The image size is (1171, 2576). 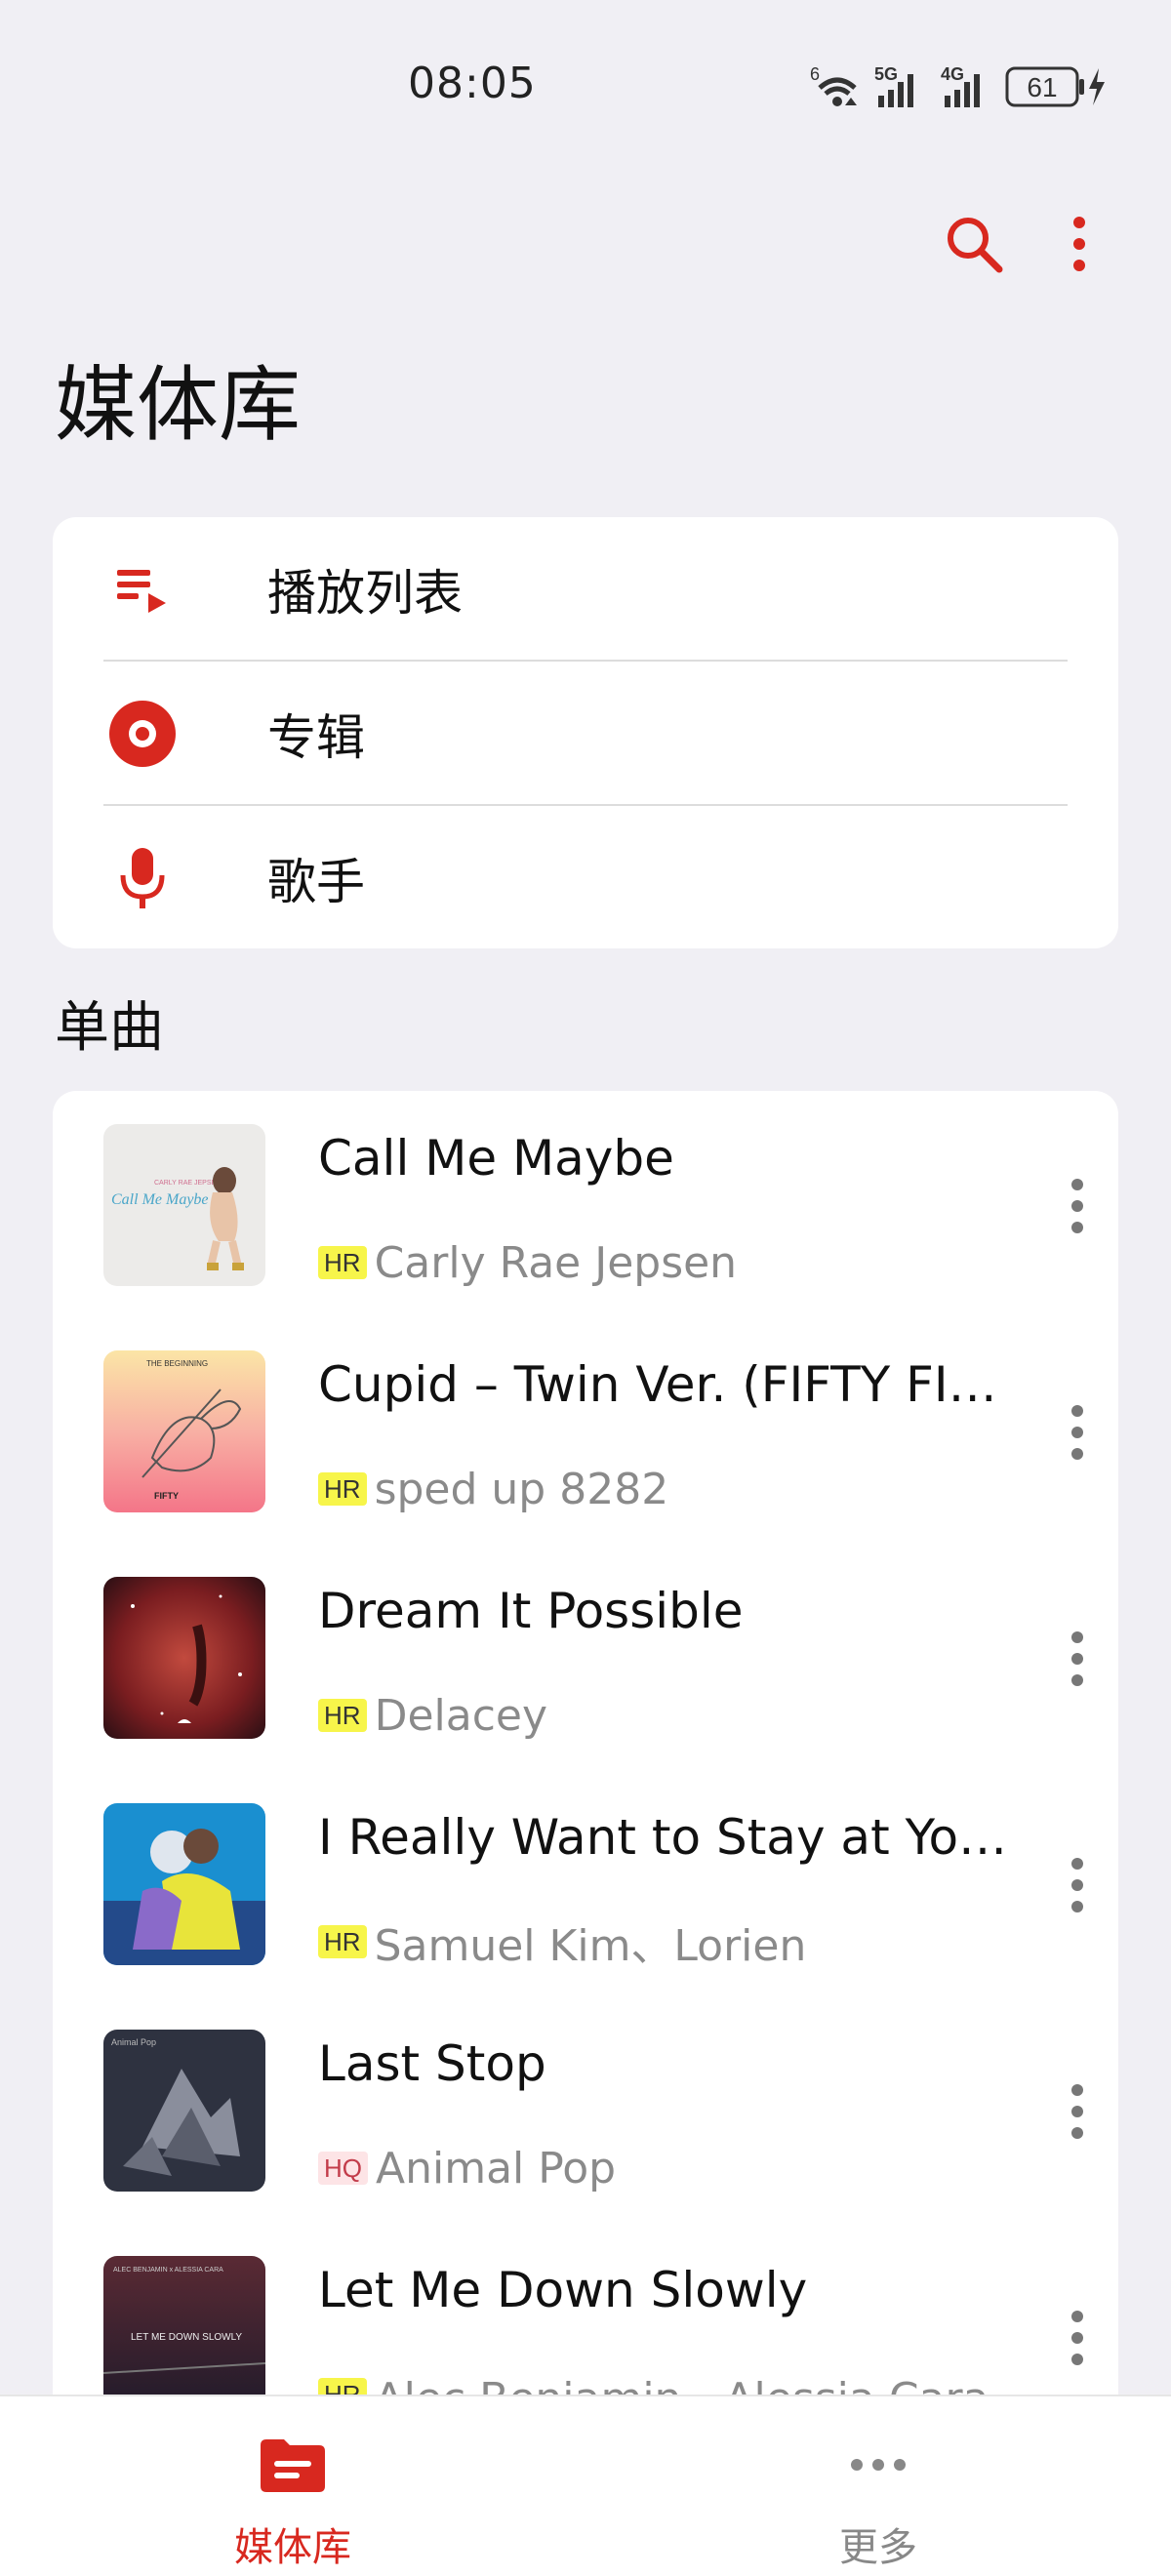 What do you see at coordinates (585, 88) in the screenshot?
I see `status-bar: 08:05 6 5G 4G 61` at bounding box center [585, 88].